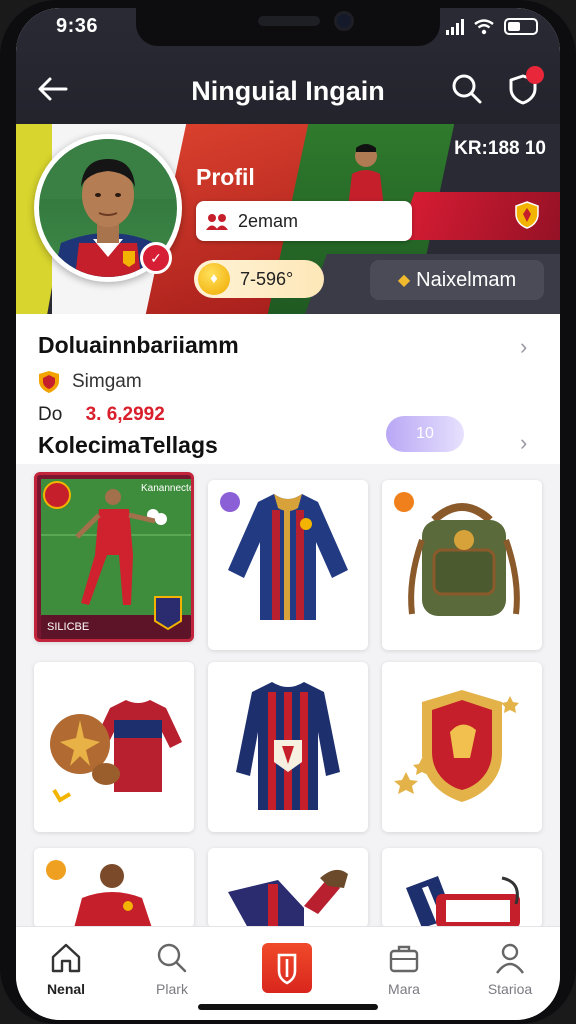 This screenshot has width=576, height=1024. What do you see at coordinates (225, 177) in the screenshot?
I see `profile-label: Profil` at bounding box center [225, 177].